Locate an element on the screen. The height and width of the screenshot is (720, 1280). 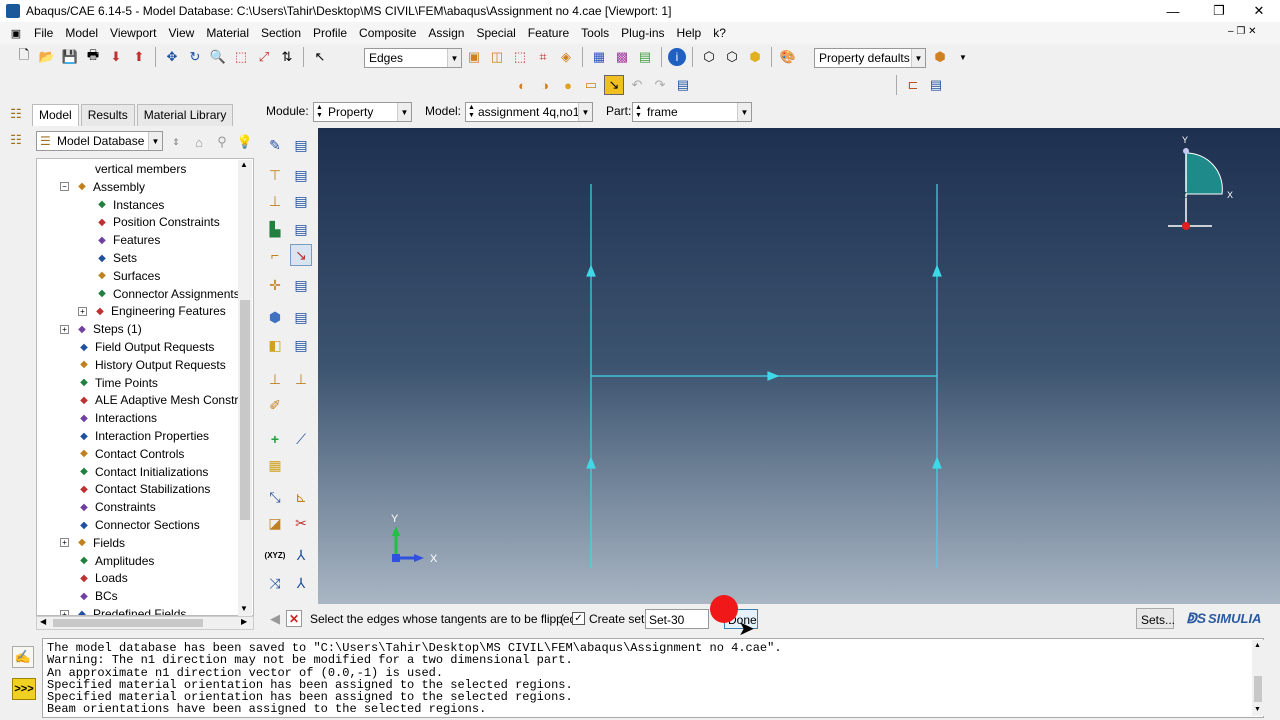
scroll-down-icon: ▼ is located at coordinates (244, 608).